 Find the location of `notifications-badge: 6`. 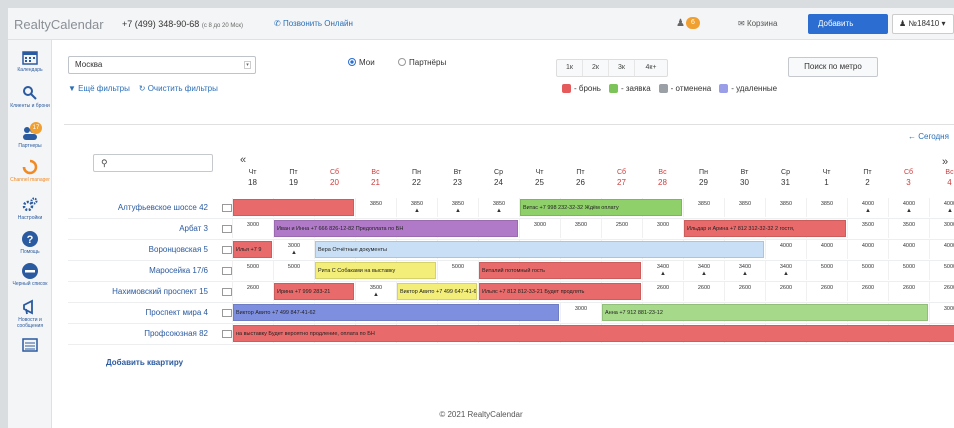

notifications-badge: 6 is located at coordinates (693, 23).